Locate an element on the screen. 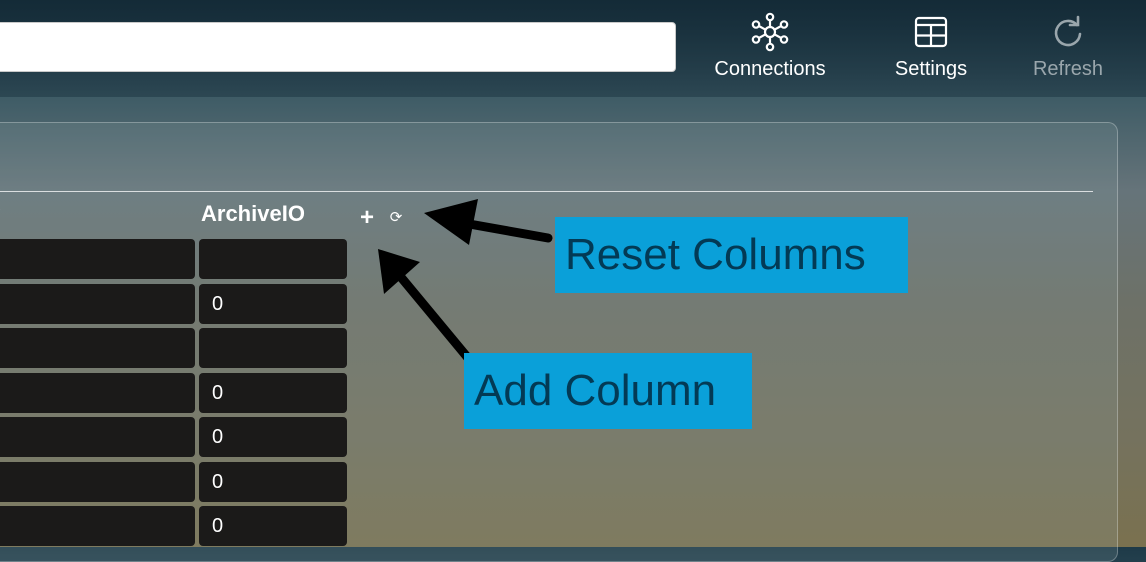 The width and height of the screenshot is (1146, 562). network-nodes-icon is located at coordinates (770, 32).